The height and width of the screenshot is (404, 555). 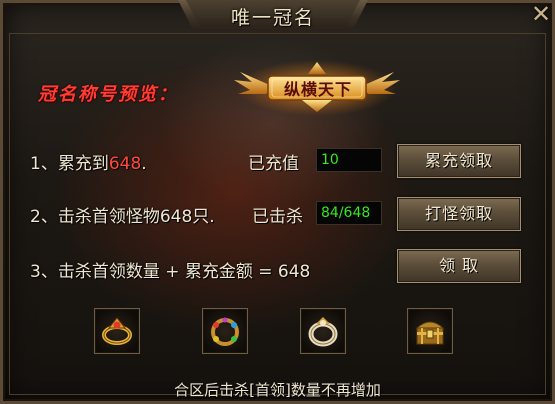 I want to click on claim-recharge-button: 累充领取, so click(x=459, y=161).